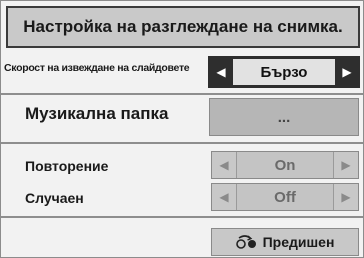 This screenshot has width=364, height=258. I want to click on repeat-right-arrow-icon: ▶, so click(345, 165).